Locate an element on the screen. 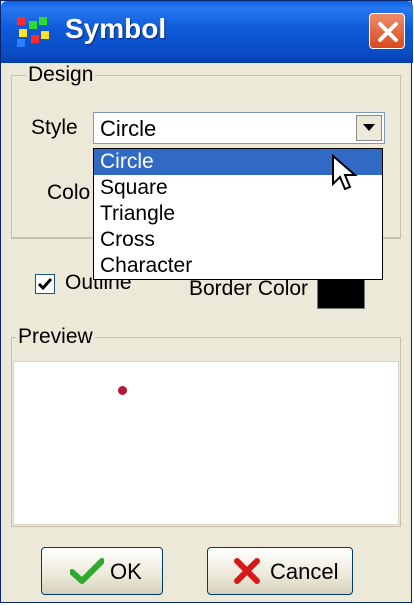  chevron-down-icon is located at coordinates (369, 127).